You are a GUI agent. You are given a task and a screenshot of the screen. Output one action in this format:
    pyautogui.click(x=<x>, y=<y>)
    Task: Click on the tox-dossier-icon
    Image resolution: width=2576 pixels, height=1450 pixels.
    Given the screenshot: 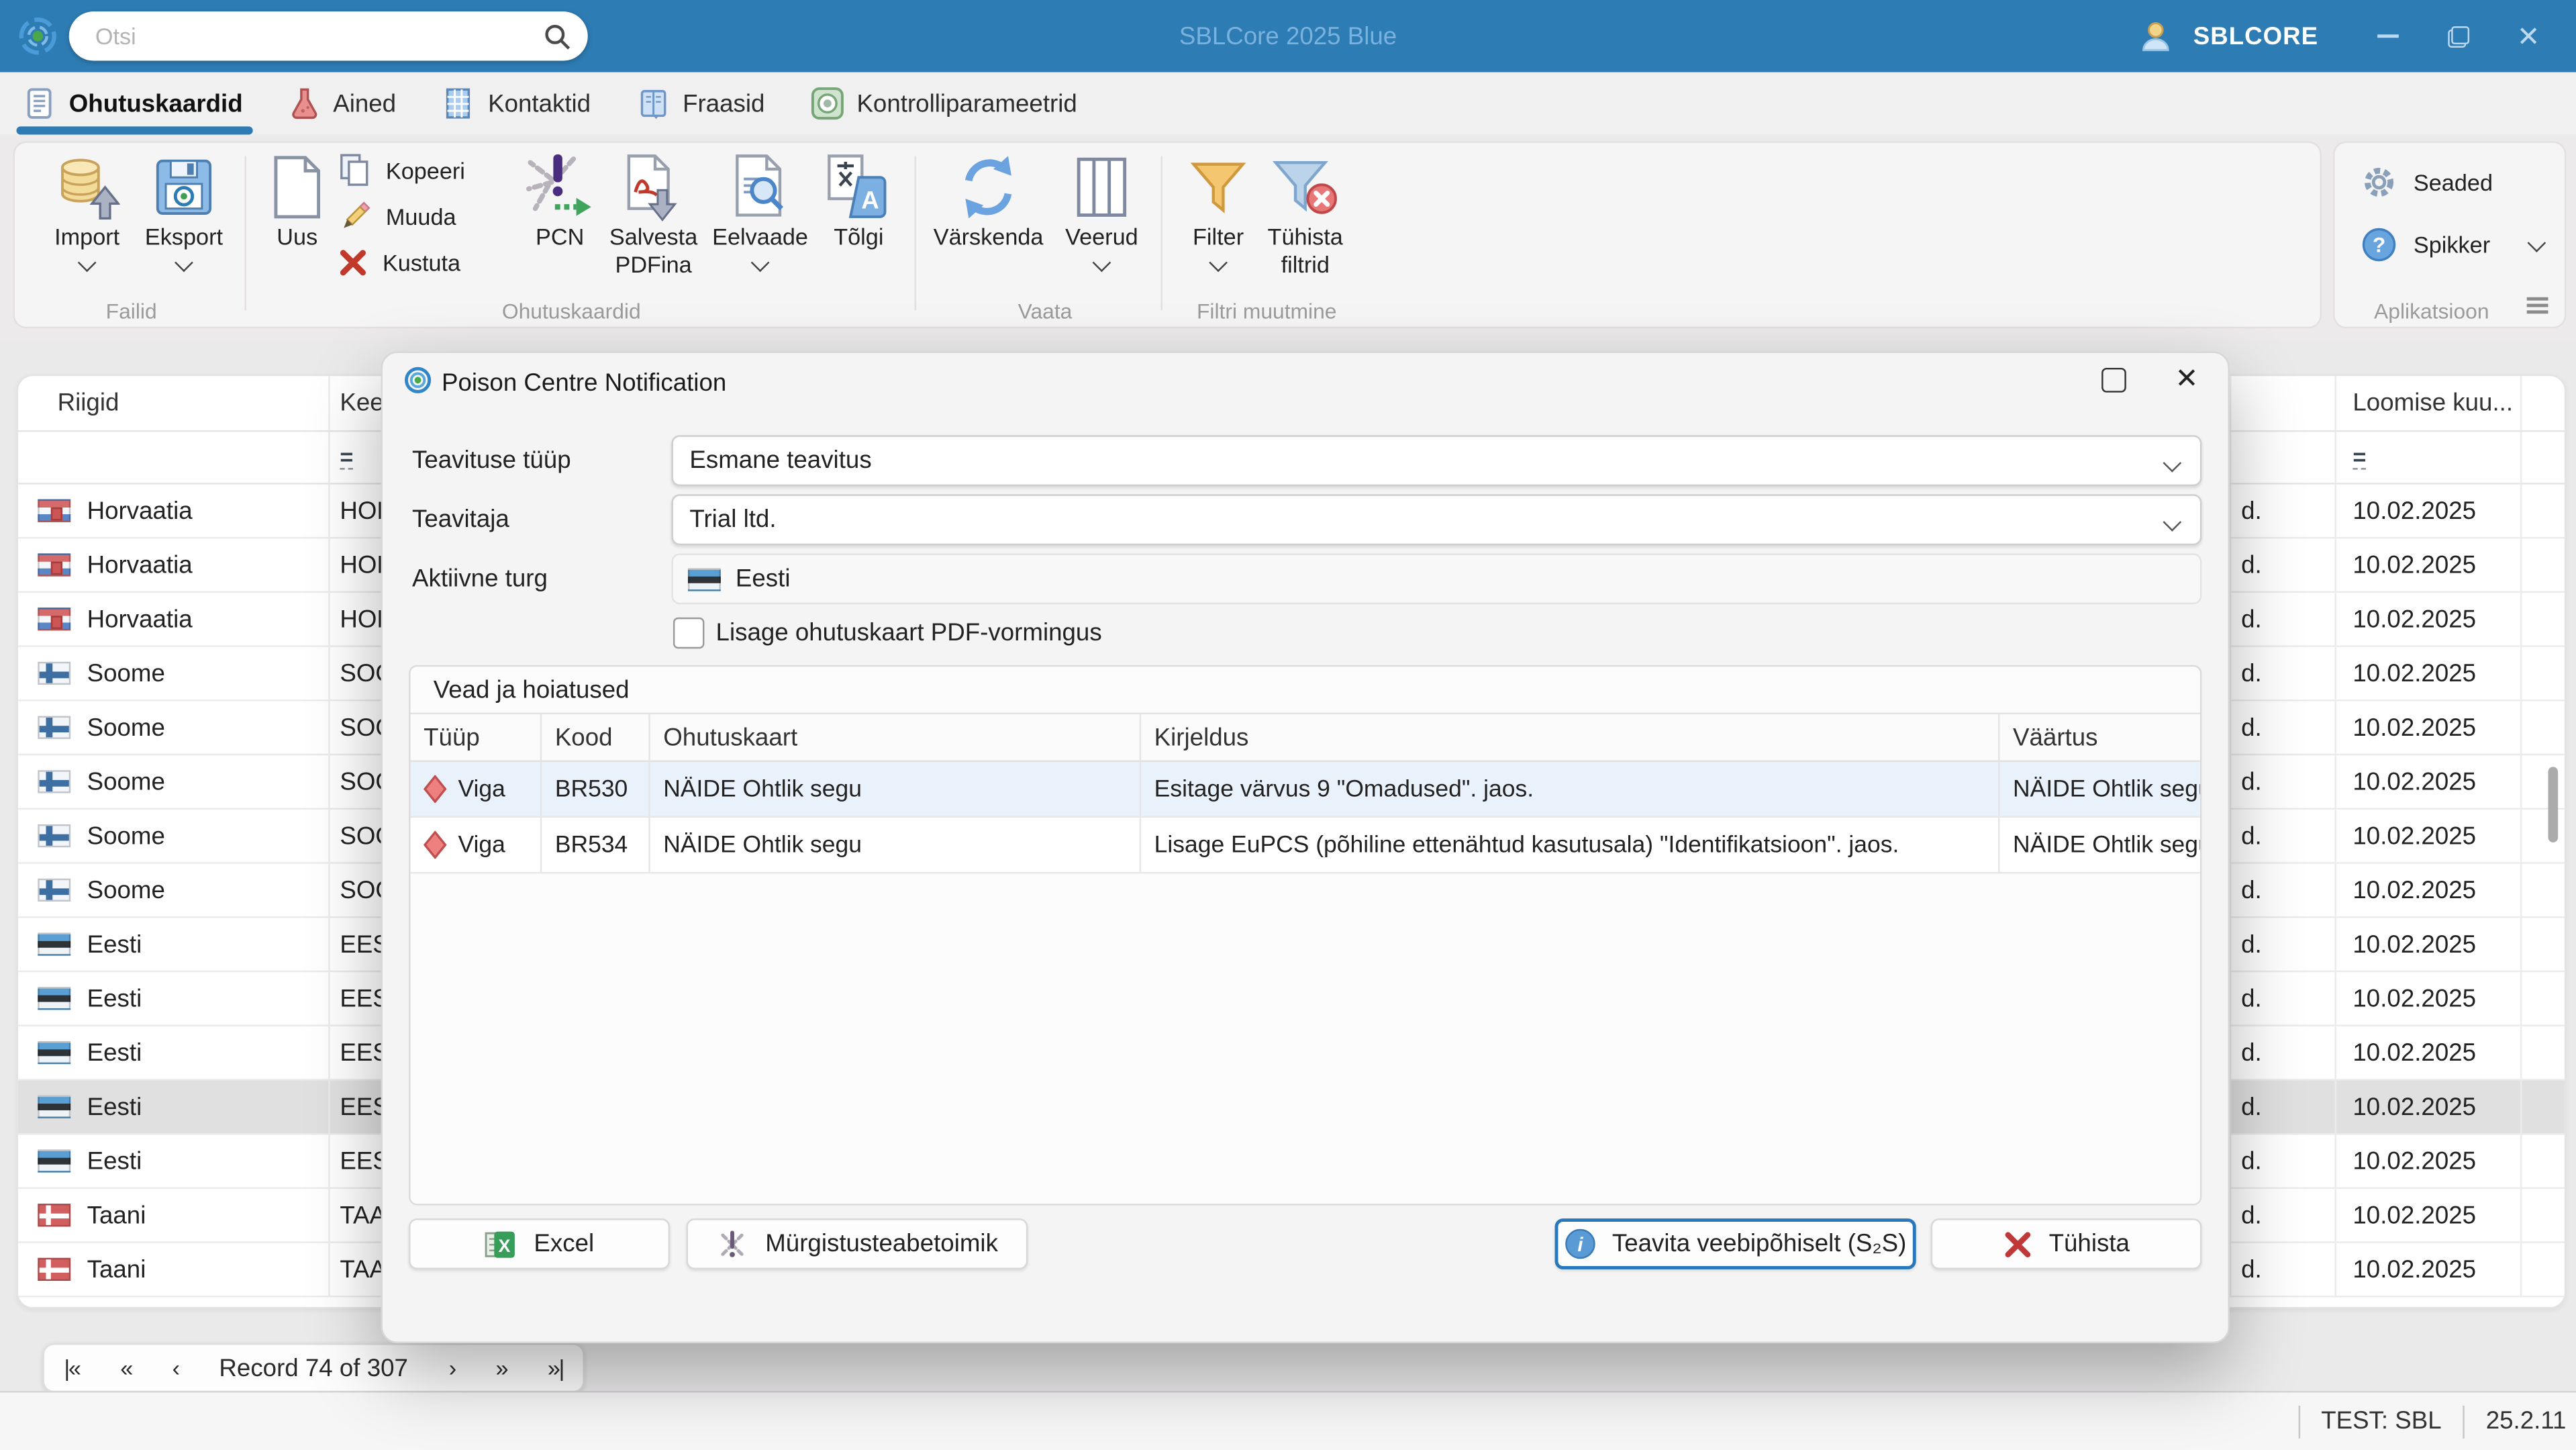 What is the action you would take?
    pyautogui.click(x=732, y=1243)
    